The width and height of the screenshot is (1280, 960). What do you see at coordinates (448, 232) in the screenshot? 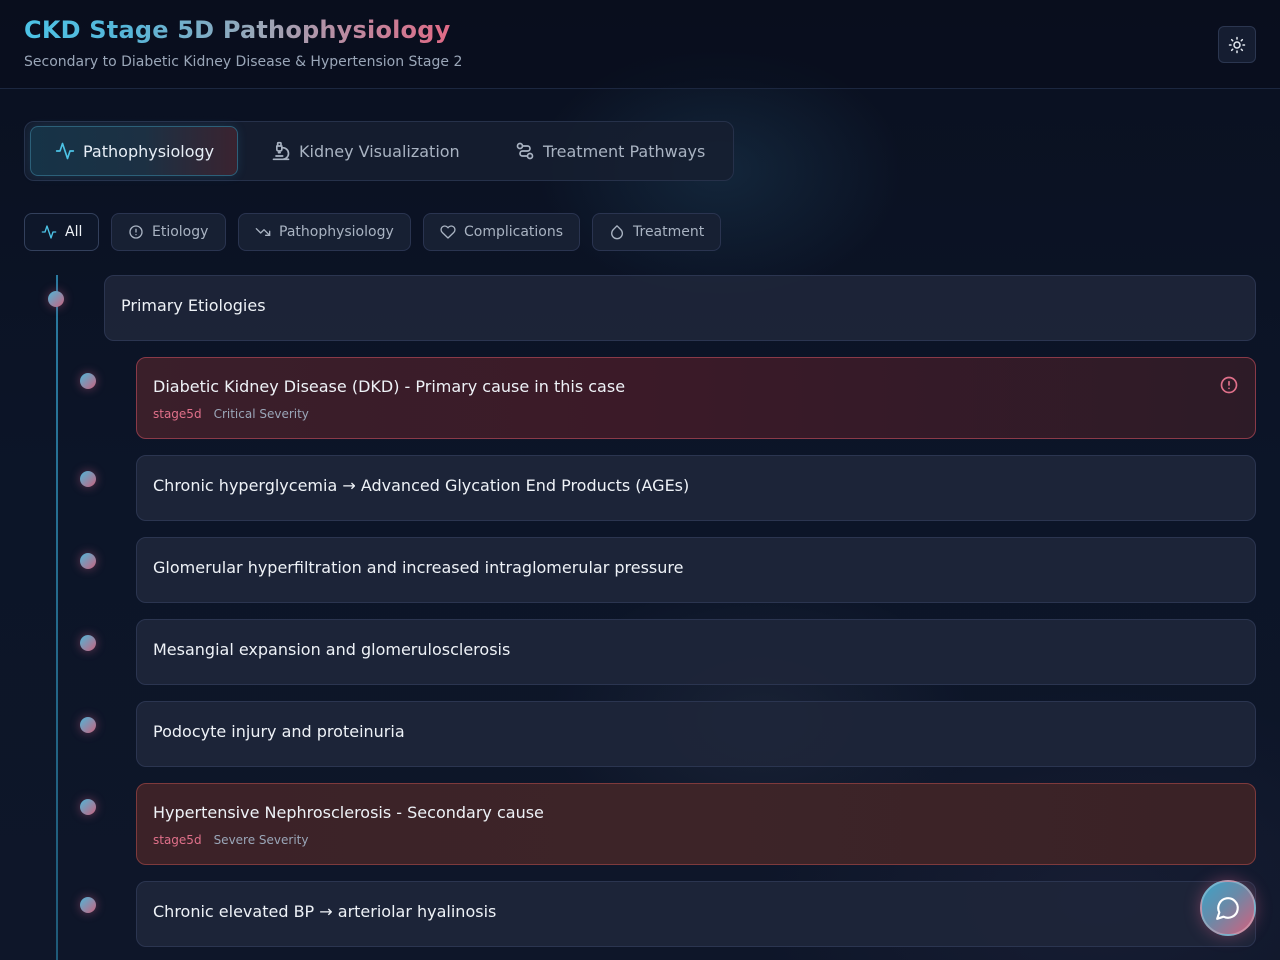
I see `heart-icon` at bounding box center [448, 232].